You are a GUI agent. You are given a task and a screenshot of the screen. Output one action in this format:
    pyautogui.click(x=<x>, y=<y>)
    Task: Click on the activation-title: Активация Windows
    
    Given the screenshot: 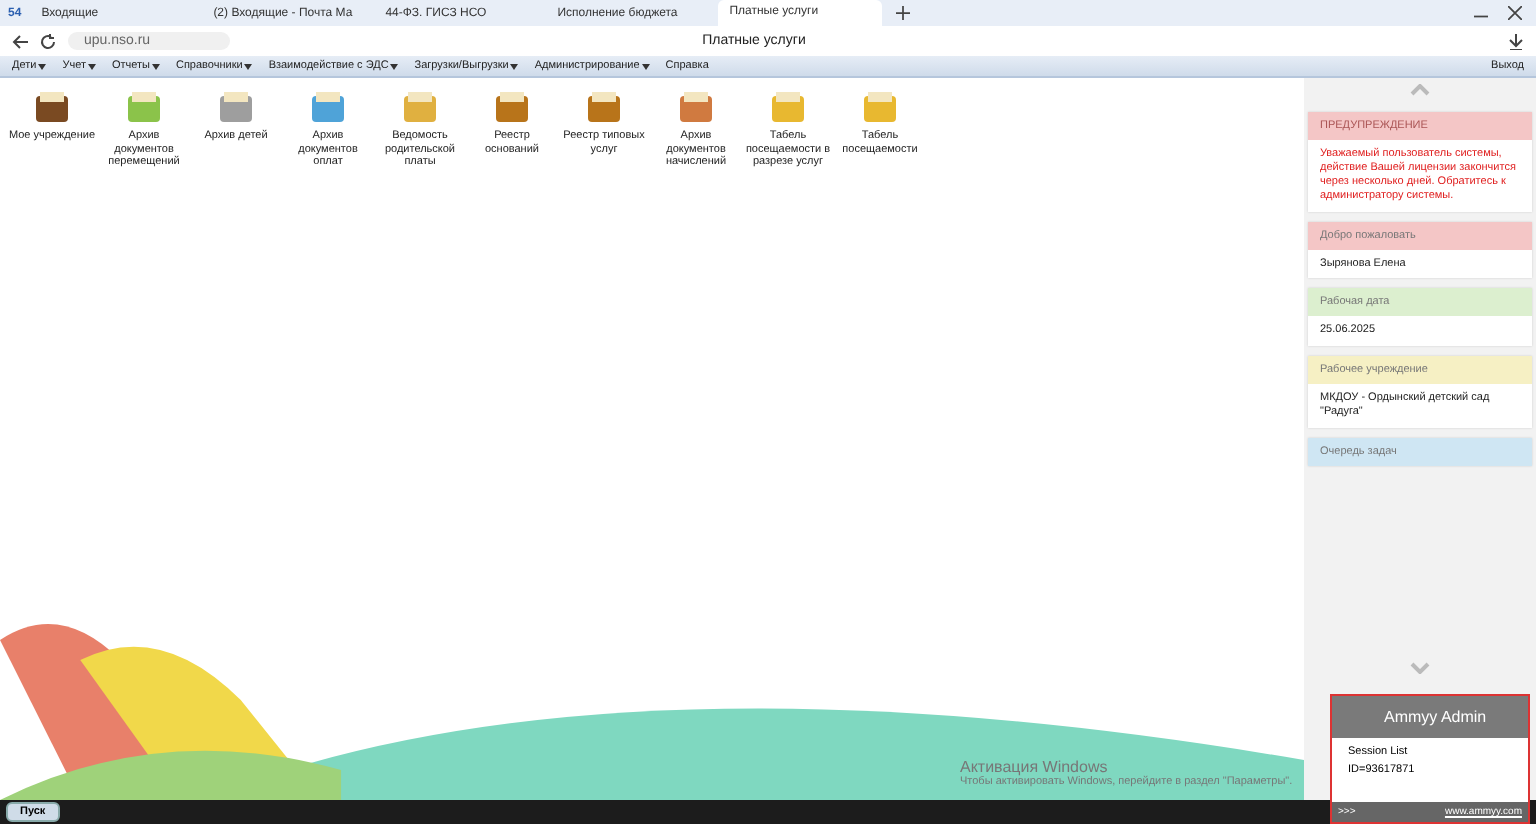 What is the action you would take?
    pyautogui.click(x=1034, y=767)
    